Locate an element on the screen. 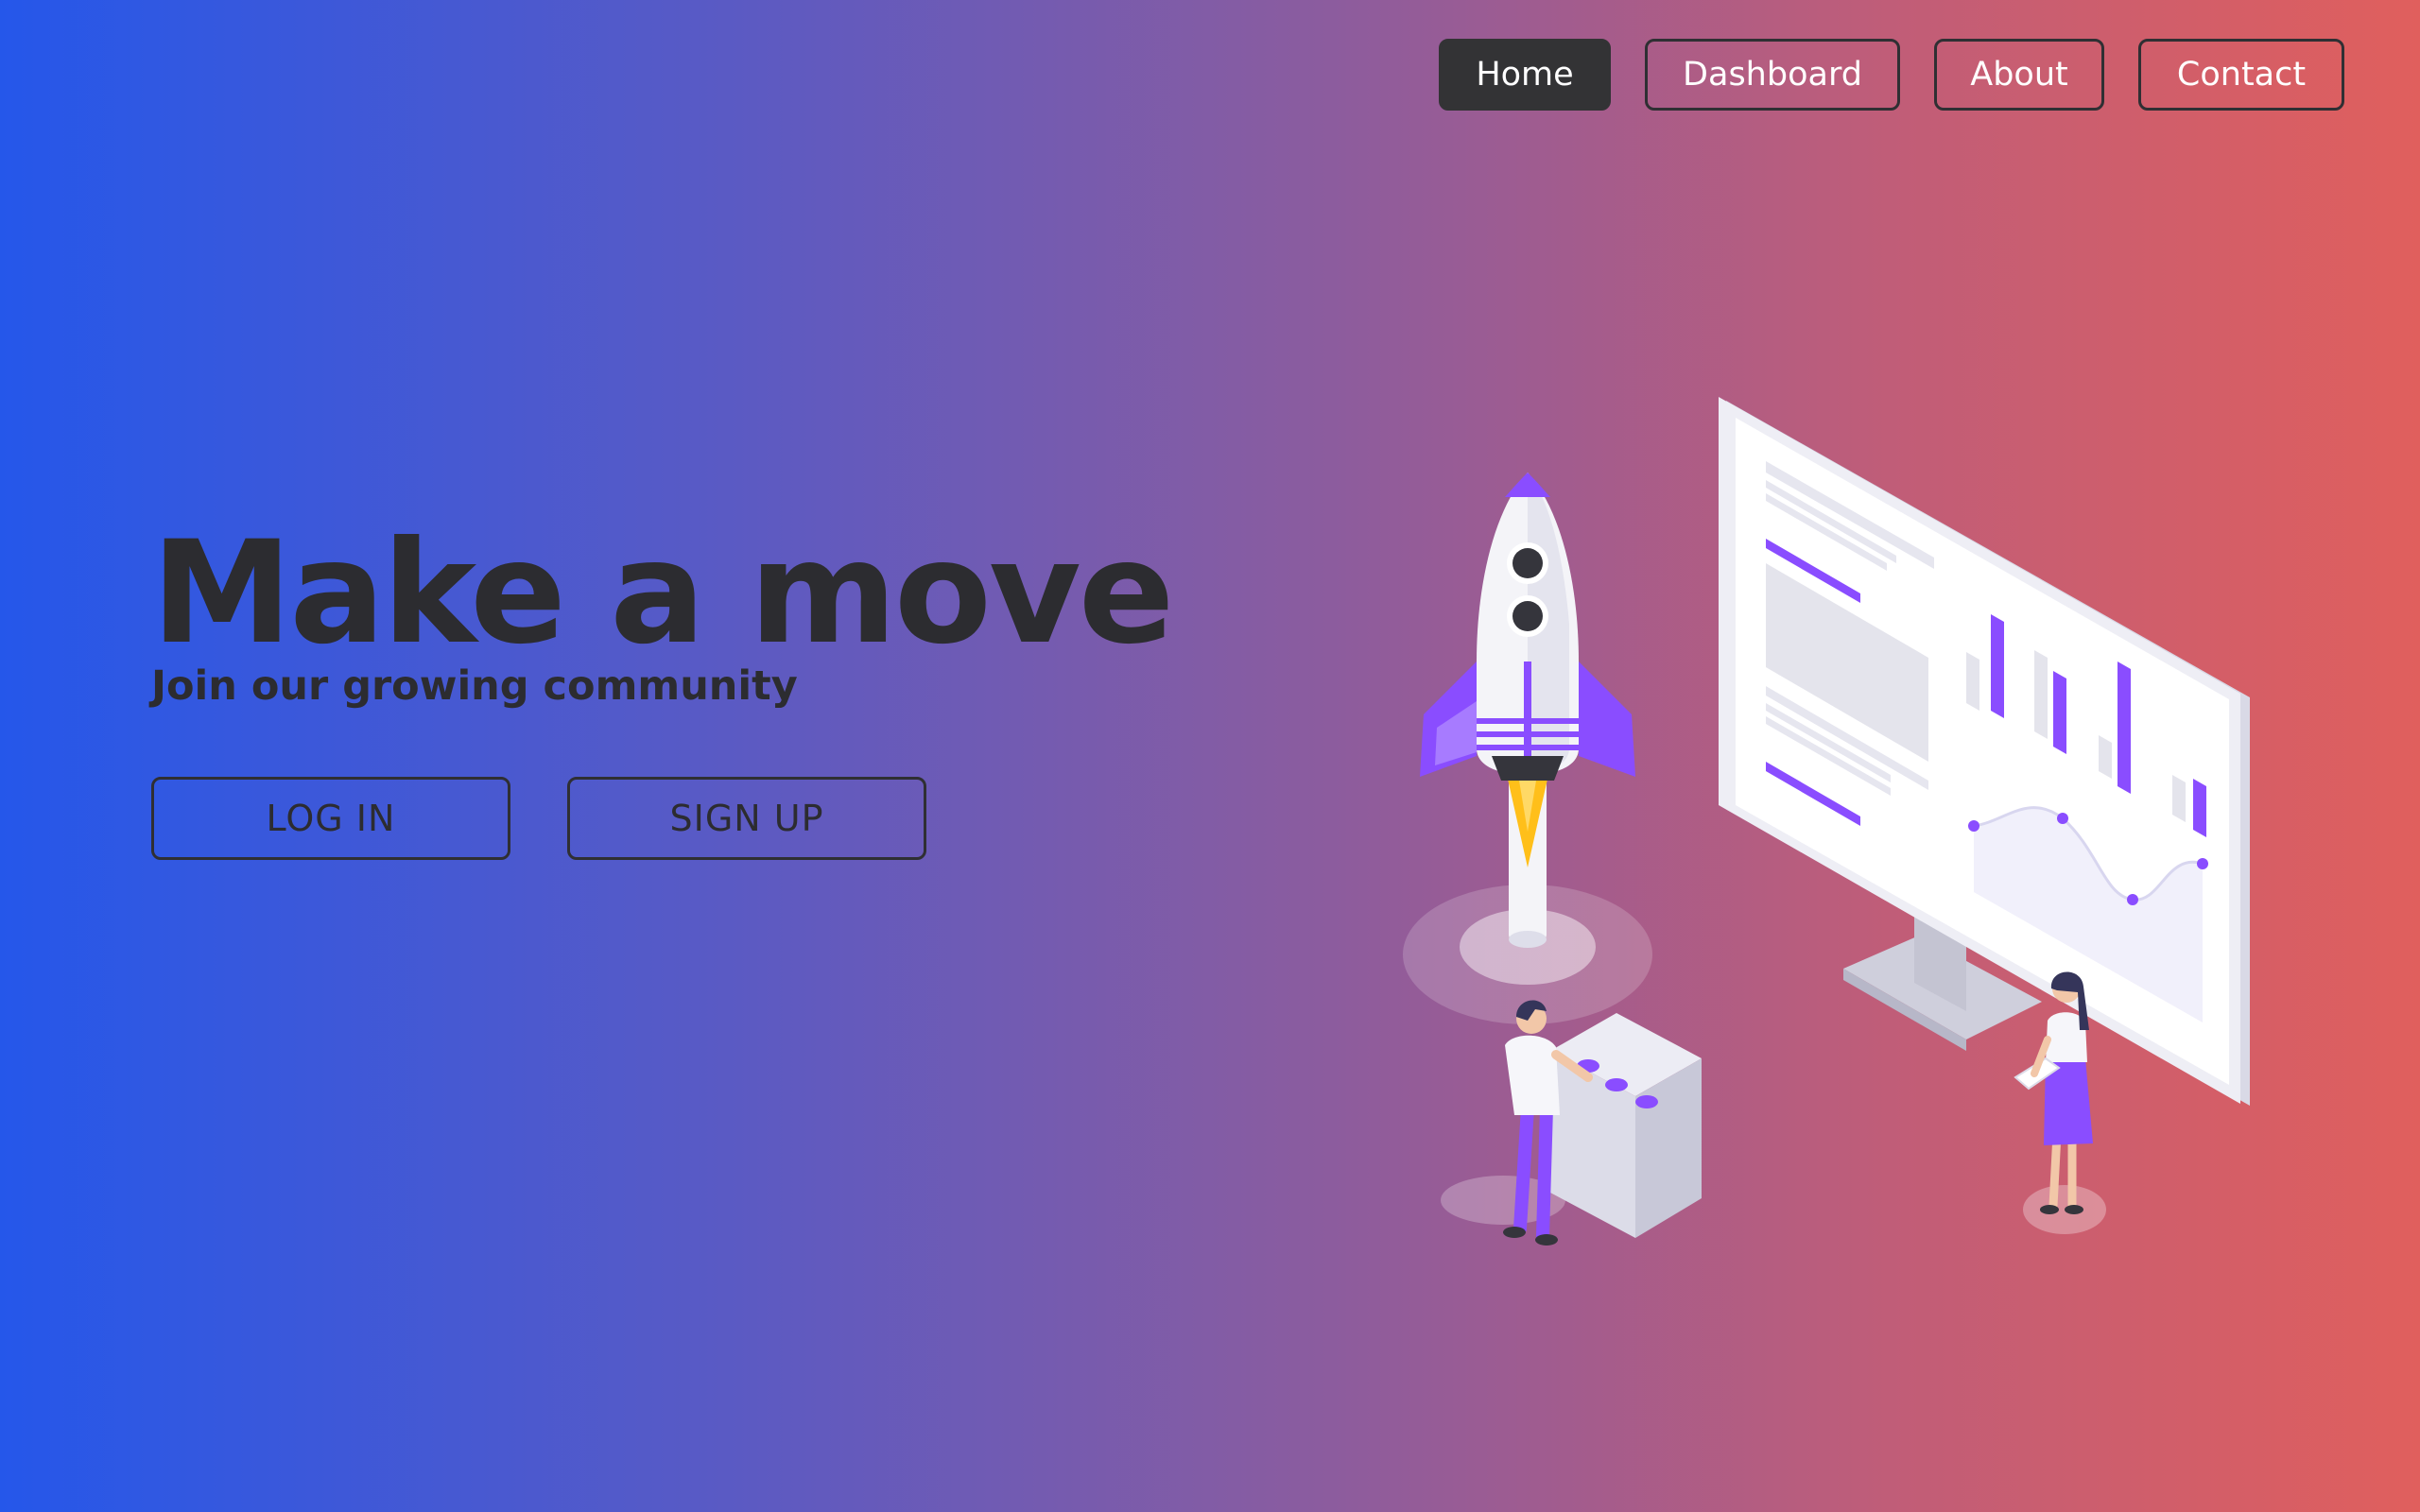 The height and width of the screenshot is (1512, 2420). nav-contact-button: Contact is located at coordinates (2241, 75).